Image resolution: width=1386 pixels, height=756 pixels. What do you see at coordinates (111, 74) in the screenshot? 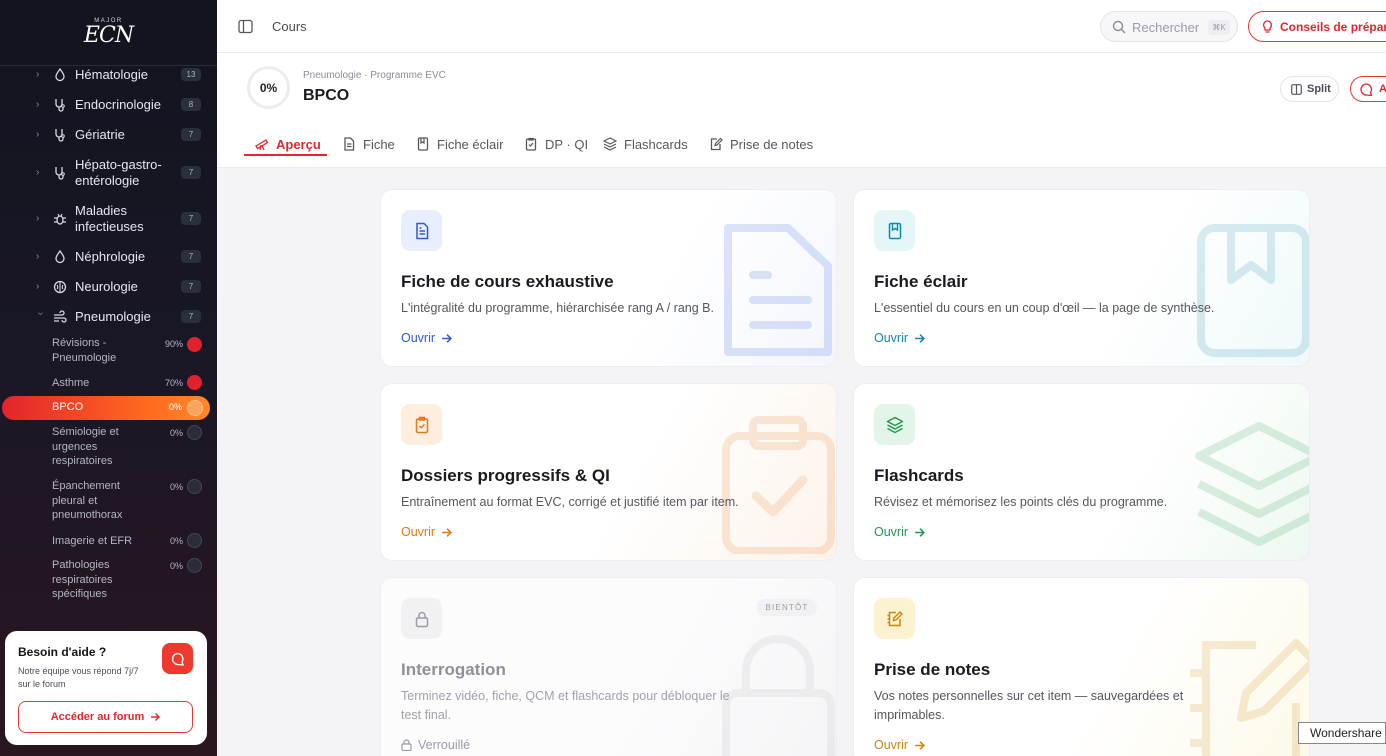
I see `sidebar-item-label: Hématologie` at bounding box center [111, 74].